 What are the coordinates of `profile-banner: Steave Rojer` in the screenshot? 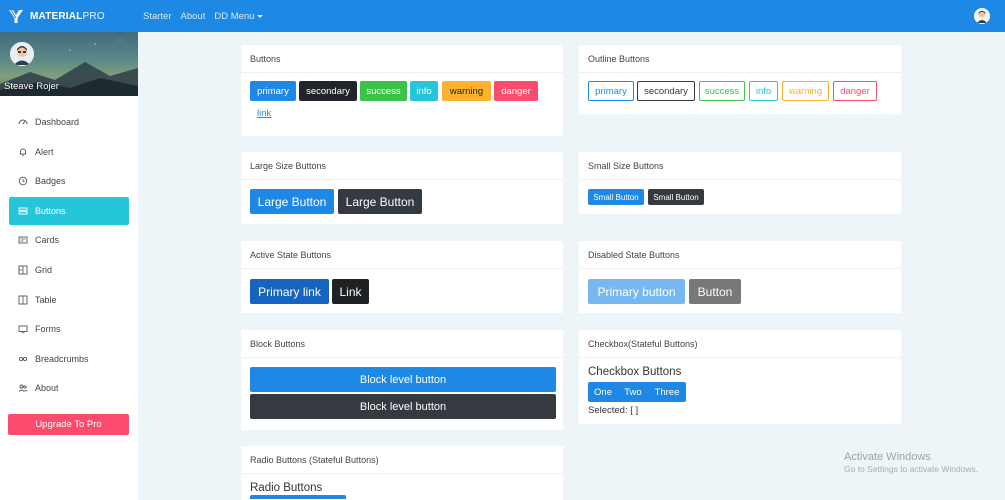 It's located at (69, 64).